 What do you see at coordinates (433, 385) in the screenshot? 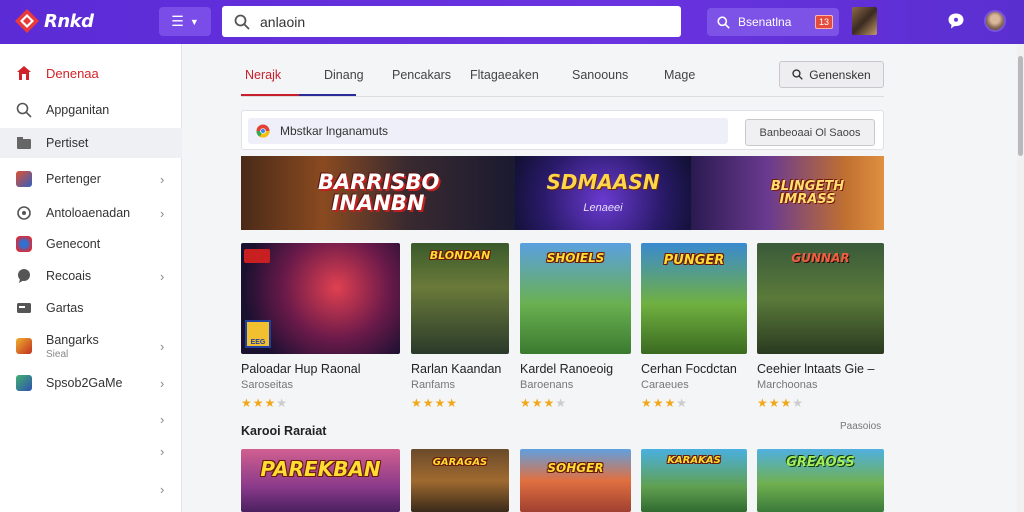
I see `game-category: Ranfams` at bounding box center [433, 385].